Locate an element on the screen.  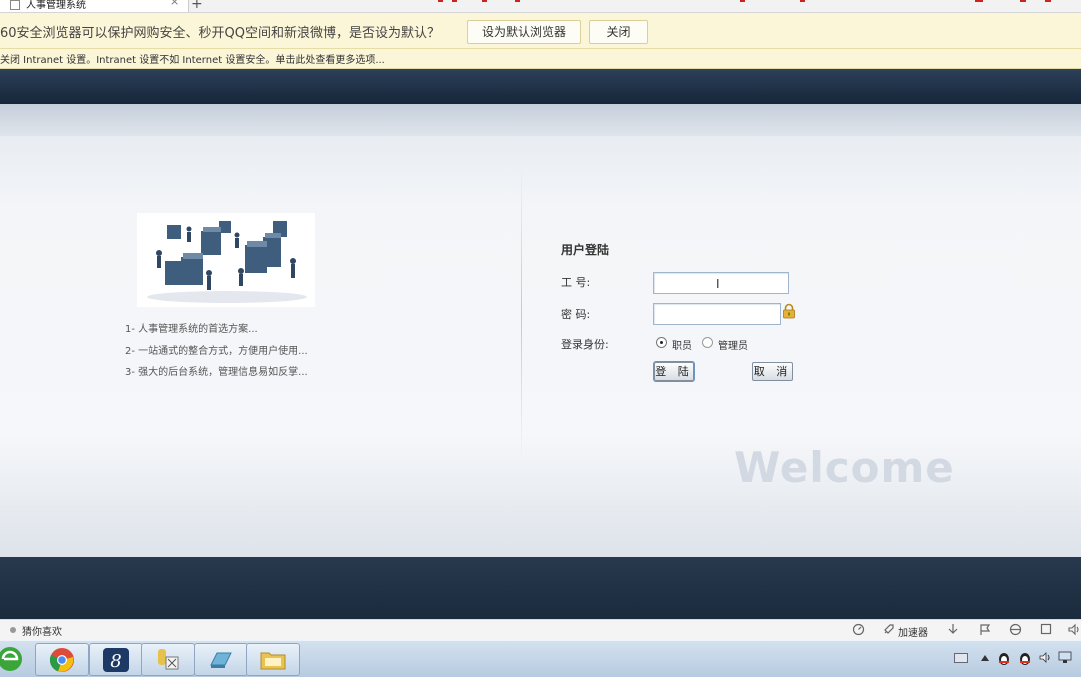
role-admin-radio is located at coordinates (707, 342).